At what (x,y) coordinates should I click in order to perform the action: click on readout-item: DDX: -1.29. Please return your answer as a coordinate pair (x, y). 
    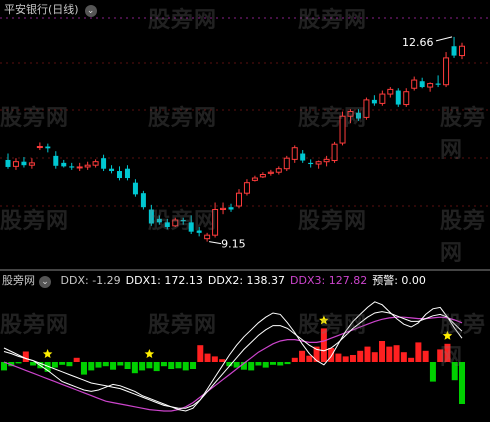
    Looking at the image, I should click on (91, 280).